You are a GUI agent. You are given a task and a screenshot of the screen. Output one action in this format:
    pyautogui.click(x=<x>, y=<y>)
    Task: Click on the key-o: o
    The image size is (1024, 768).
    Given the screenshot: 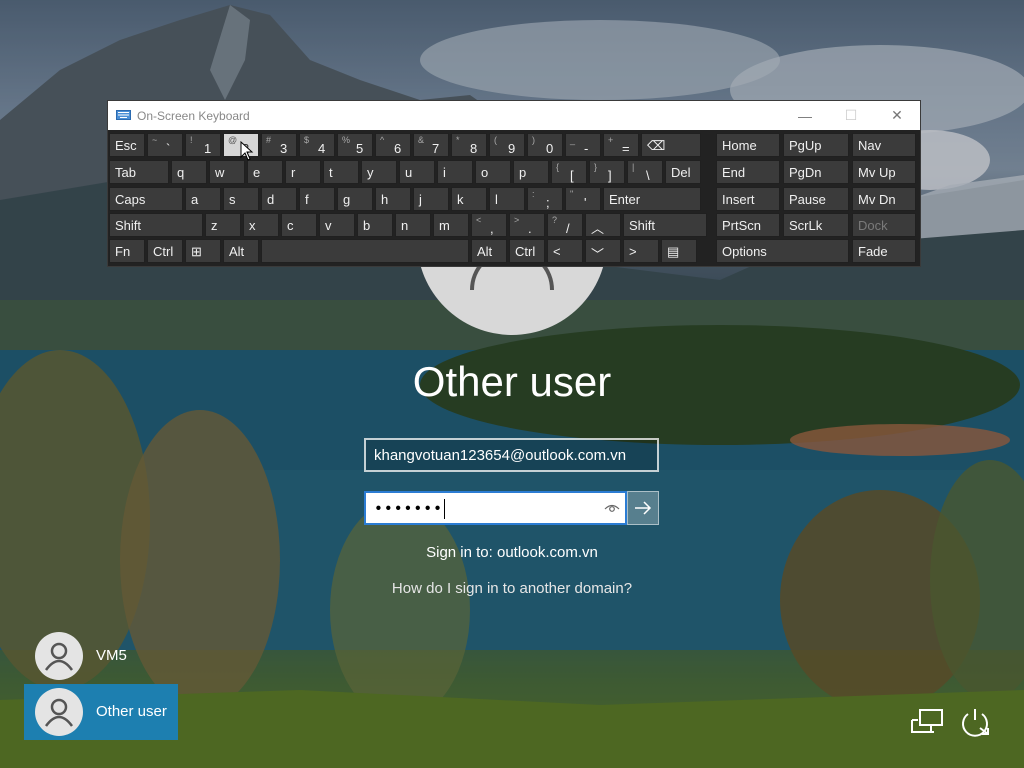 What is the action you would take?
    pyautogui.click(x=493, y=172)
    